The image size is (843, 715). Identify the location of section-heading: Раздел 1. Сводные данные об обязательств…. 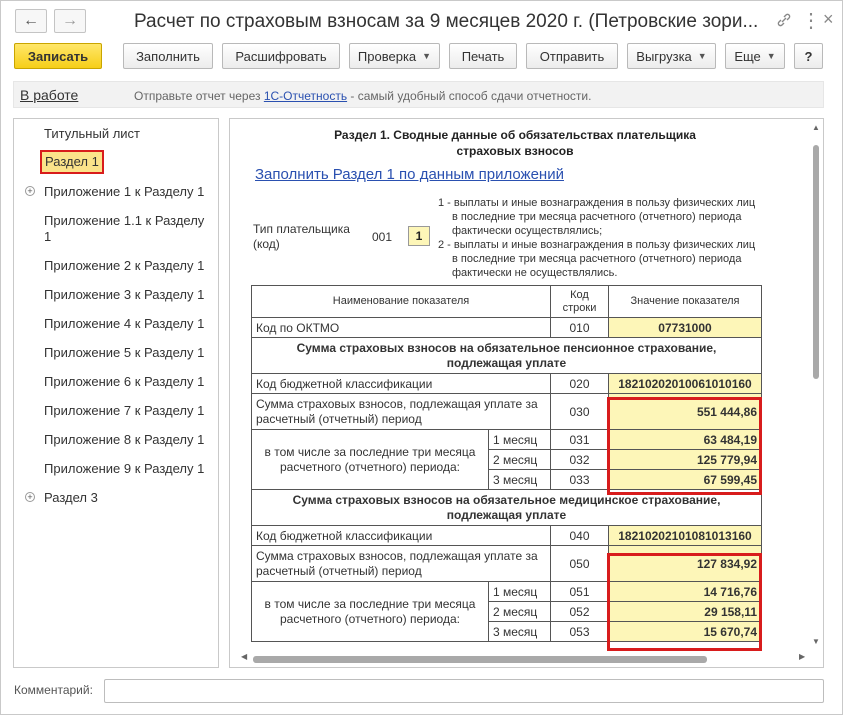
(515, 143).